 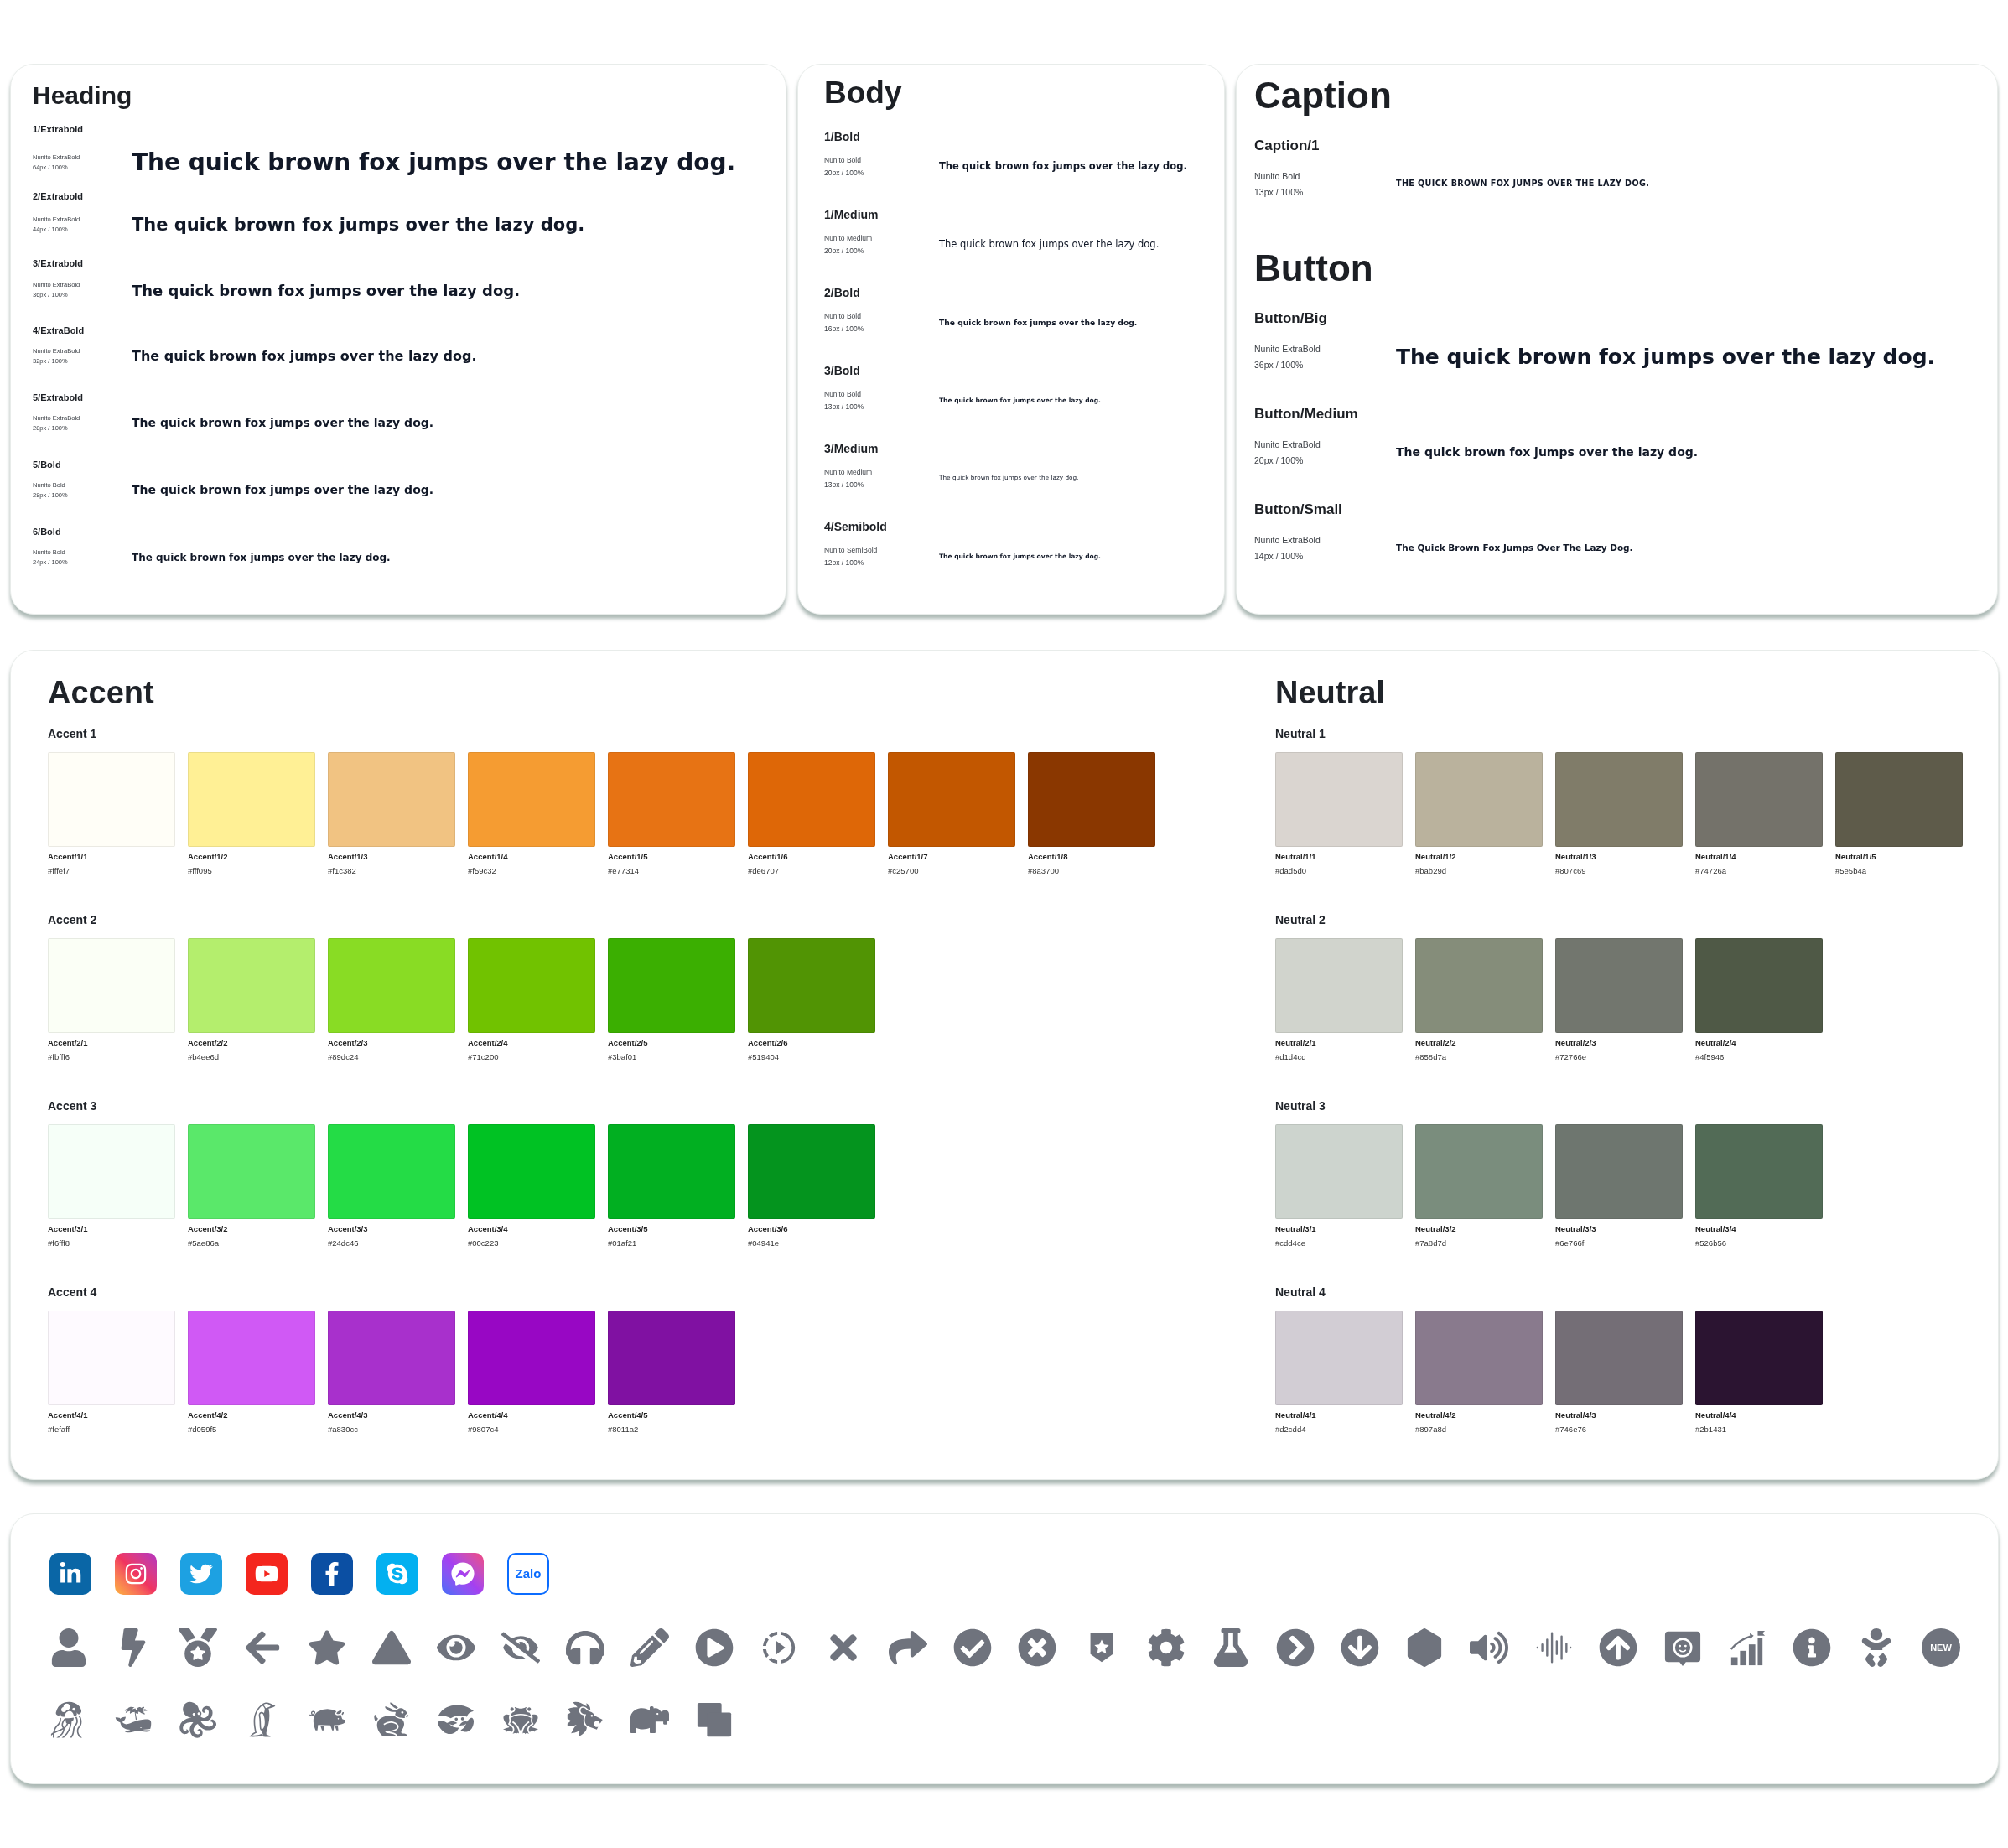 I want to click on twitter-logo, so click(x=201, y=1574).